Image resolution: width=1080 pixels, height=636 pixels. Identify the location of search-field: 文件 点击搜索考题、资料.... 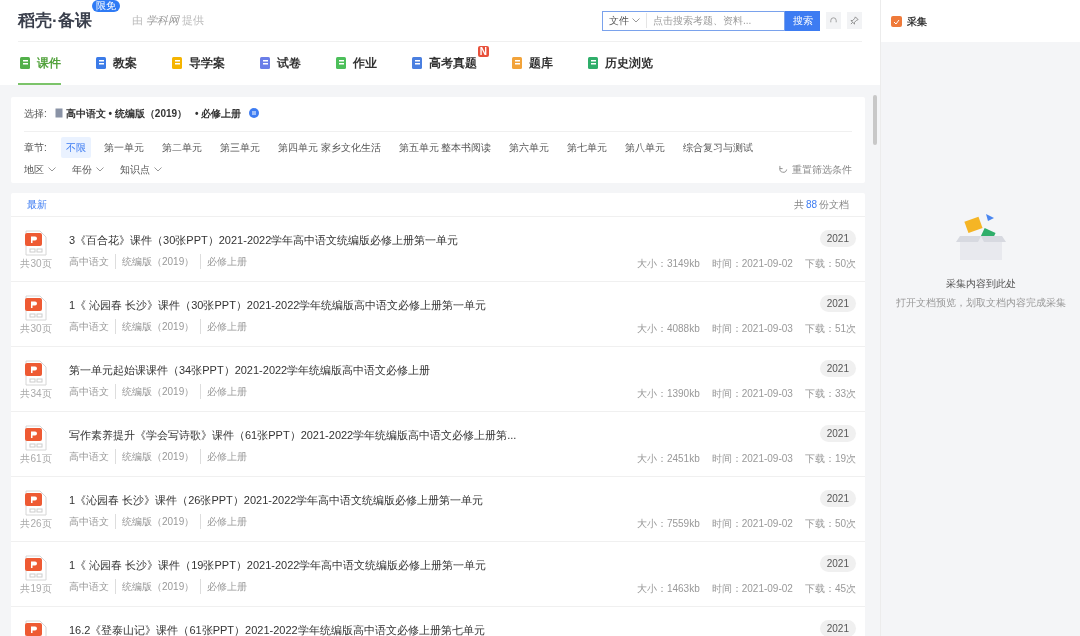
(693, 20).